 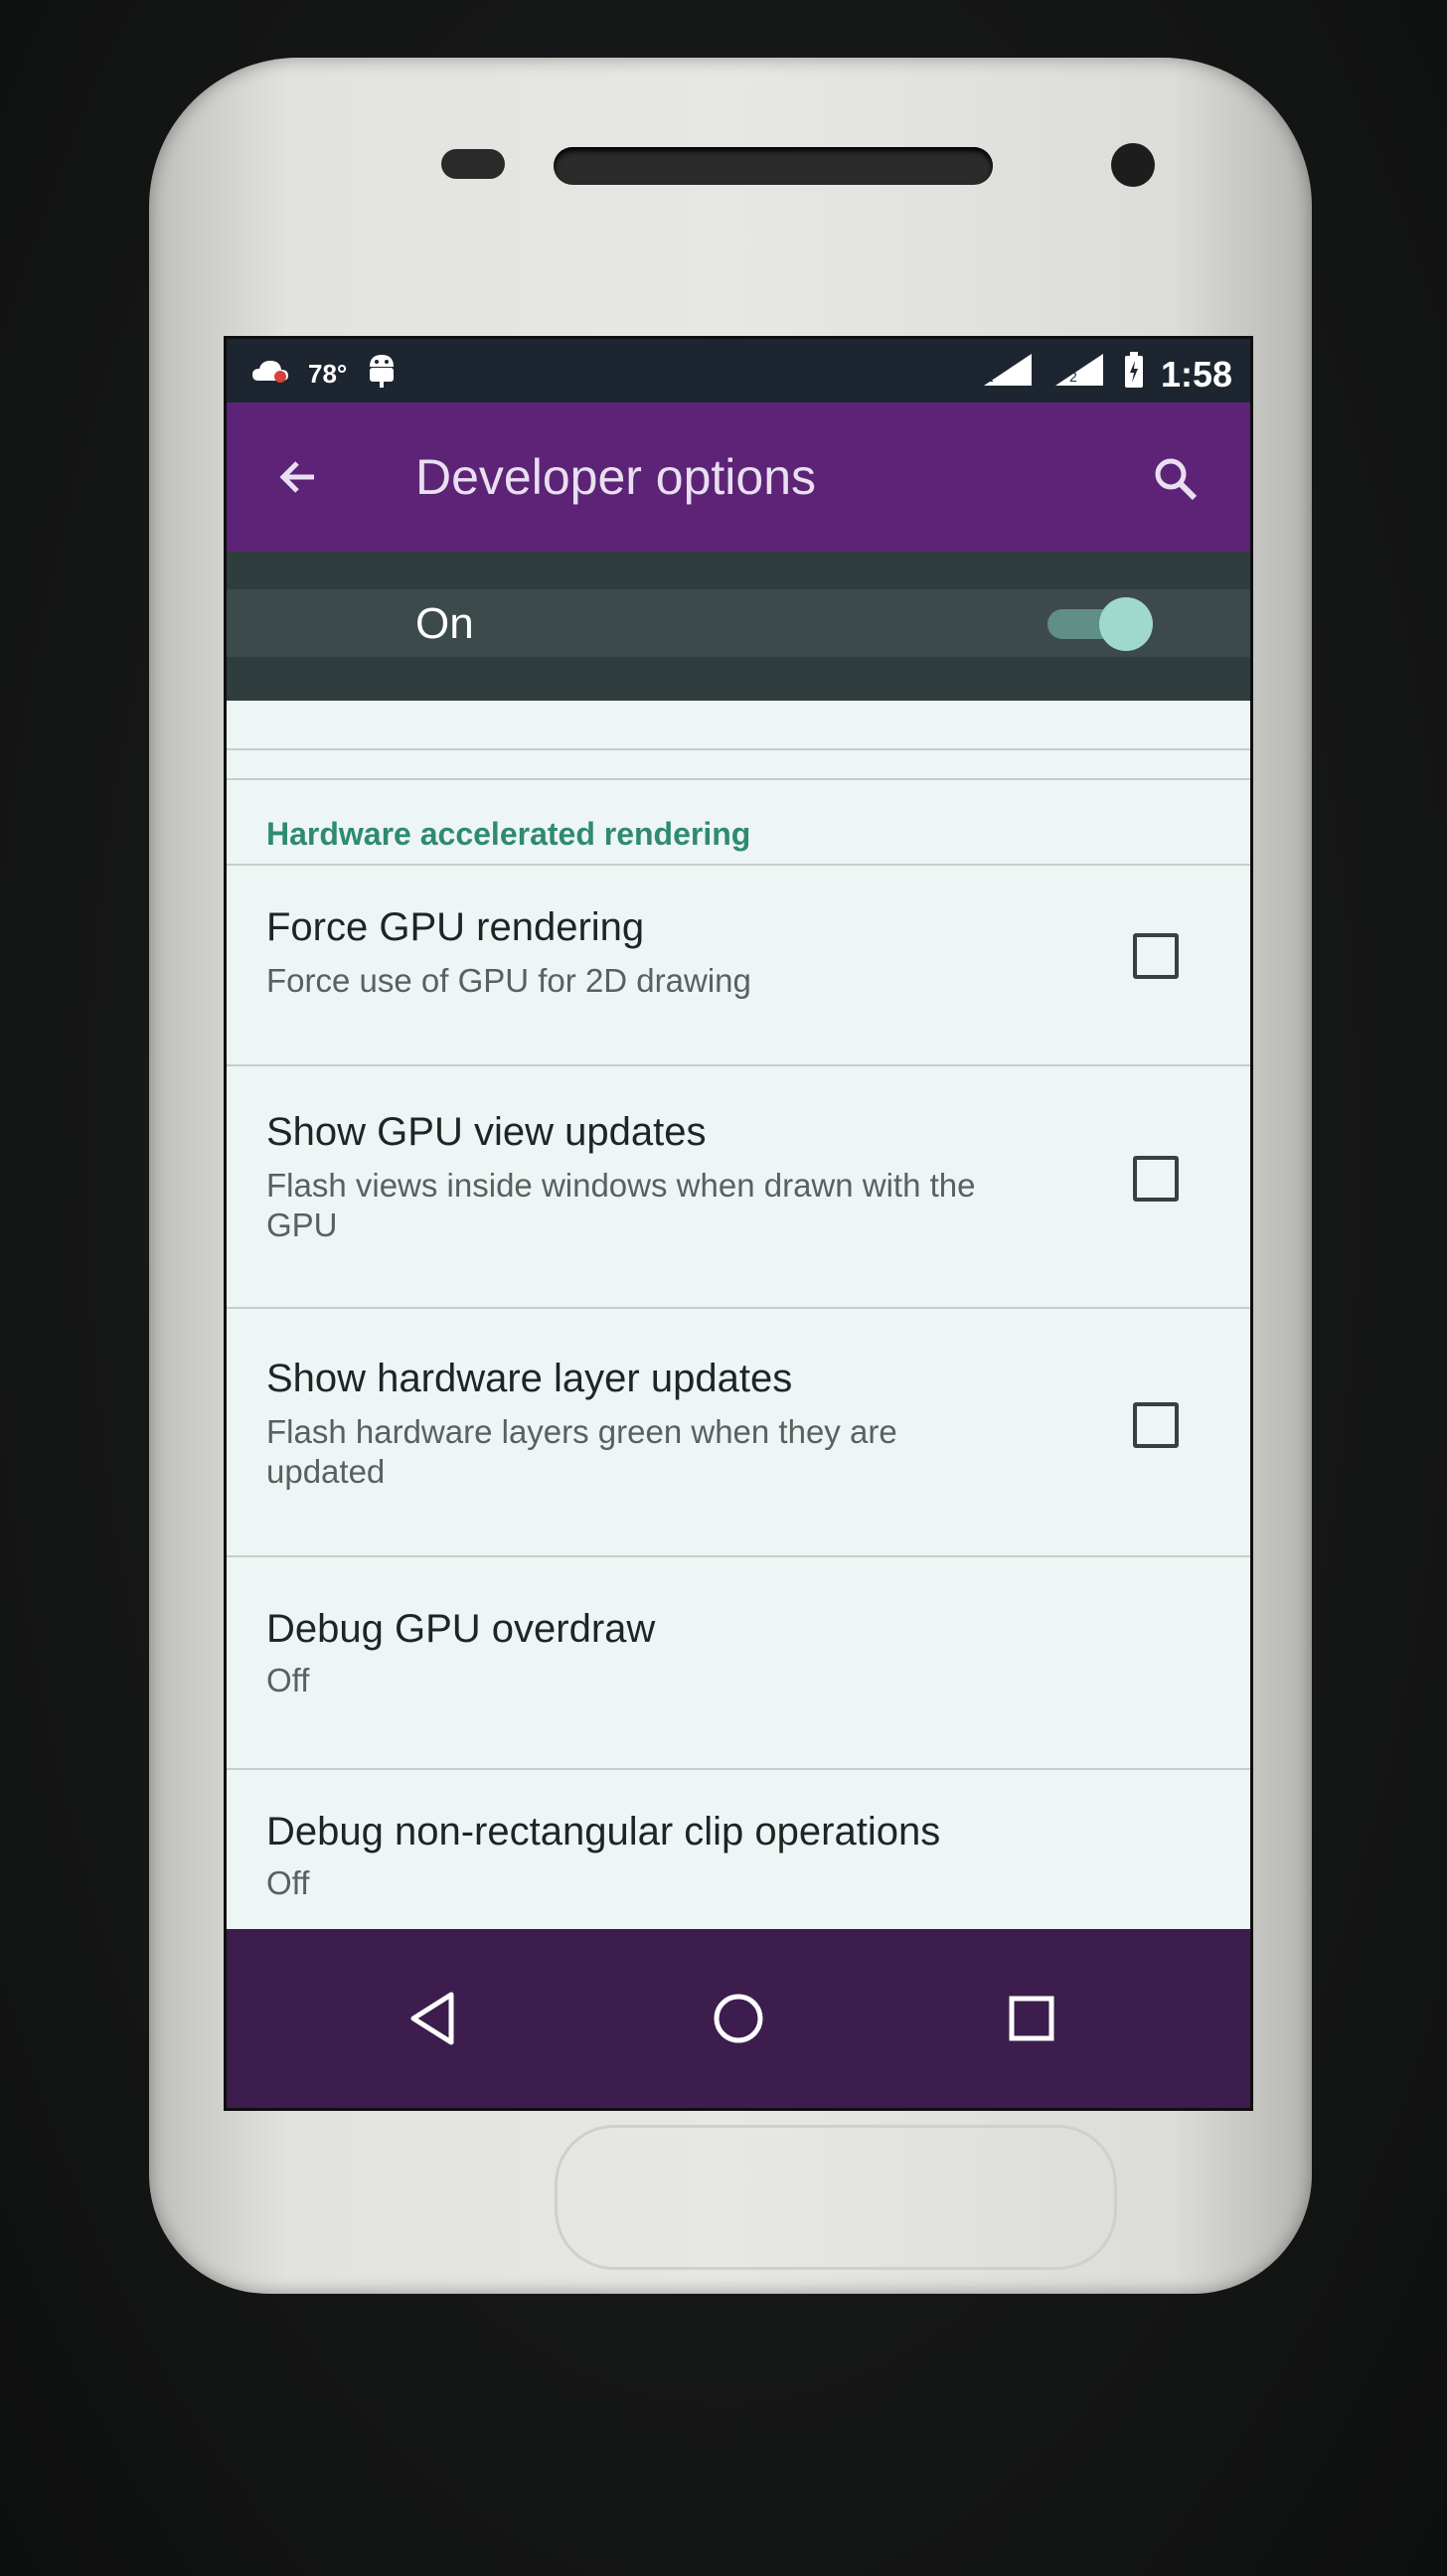 What do you see at coordinates (1156, 1425) in the screenshot?
I see `checkbox-show-hardware-layer-updates` at bounding box center [1156, 1425].